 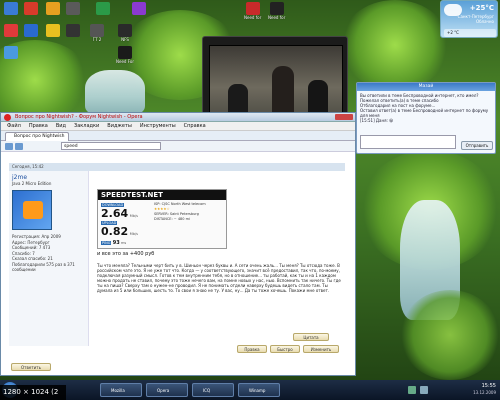 What do you see at coordinates (377, 120) in the screenshot?
I see `chat-line: [15:51] Даня: 😀` at bounding box center [377, 120].